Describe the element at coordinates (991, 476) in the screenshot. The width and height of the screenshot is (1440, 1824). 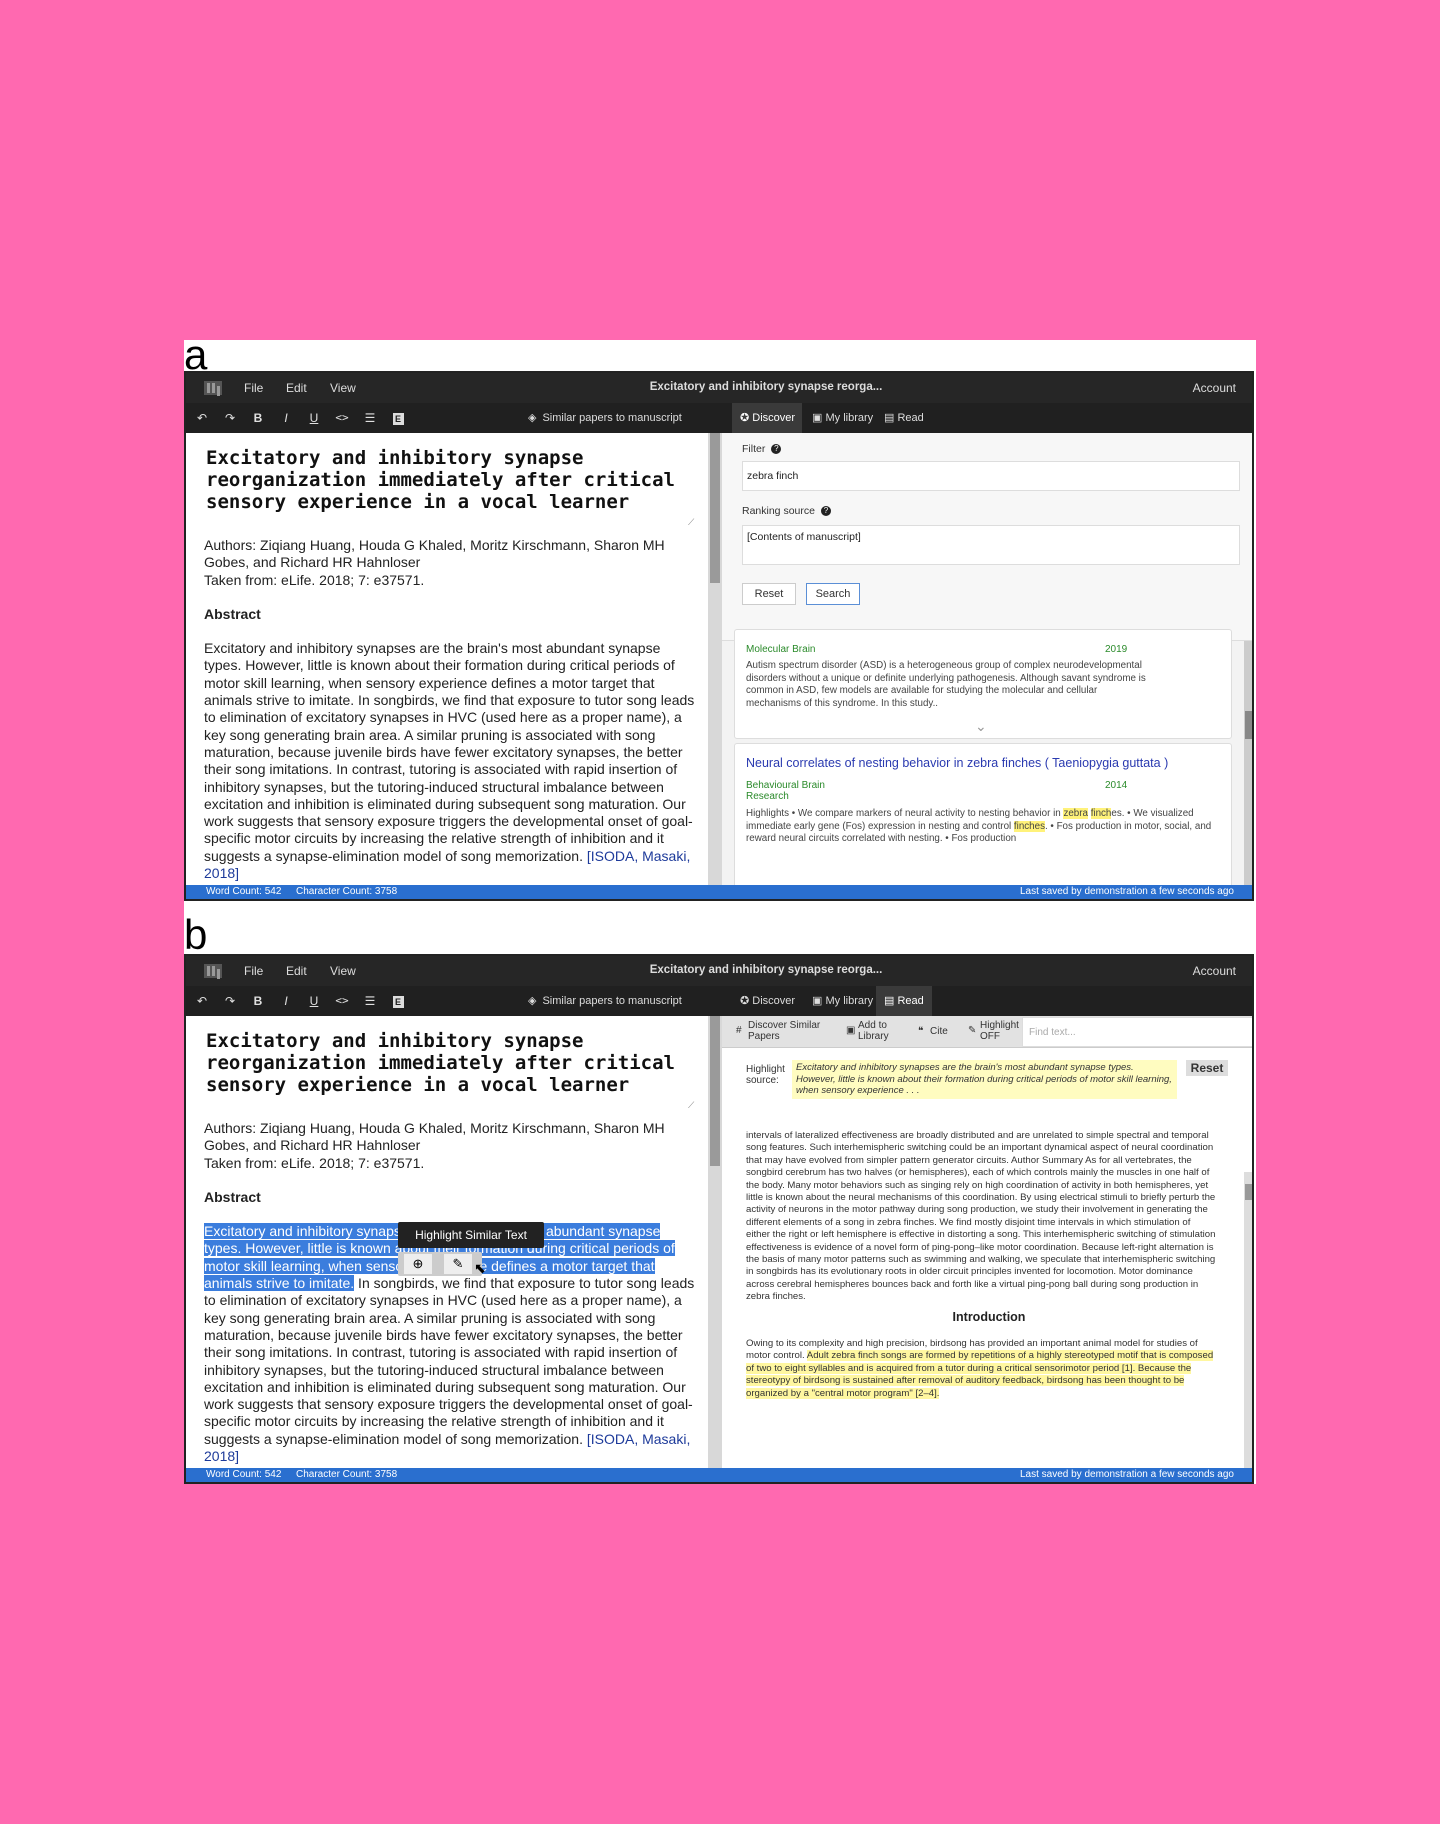
I see `filter-input: zebra finch` at that location.